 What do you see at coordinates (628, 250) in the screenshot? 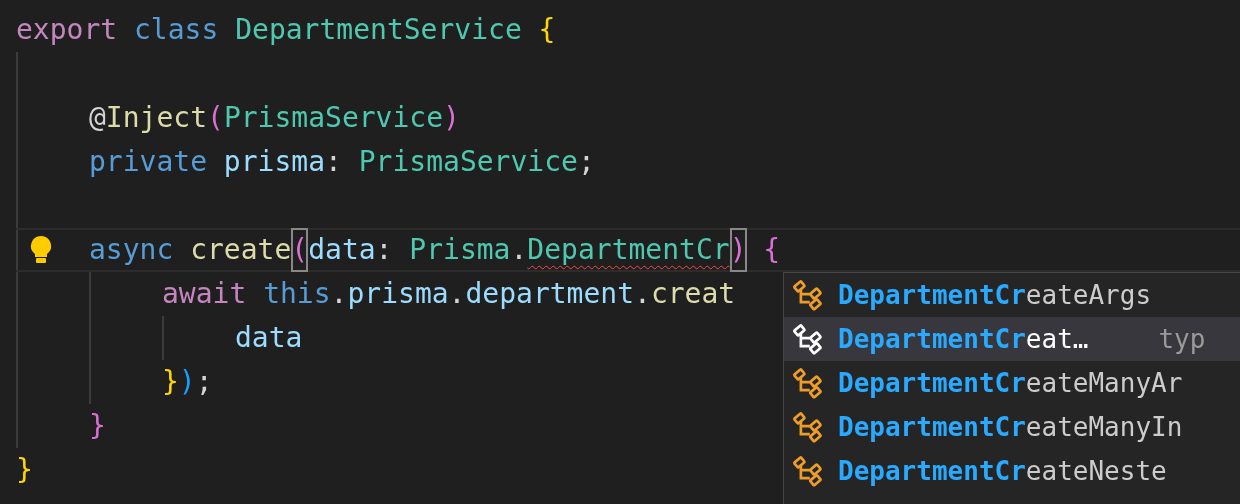
I see `error-code-token: DepartmentCr` at bounding box center [628, 250].